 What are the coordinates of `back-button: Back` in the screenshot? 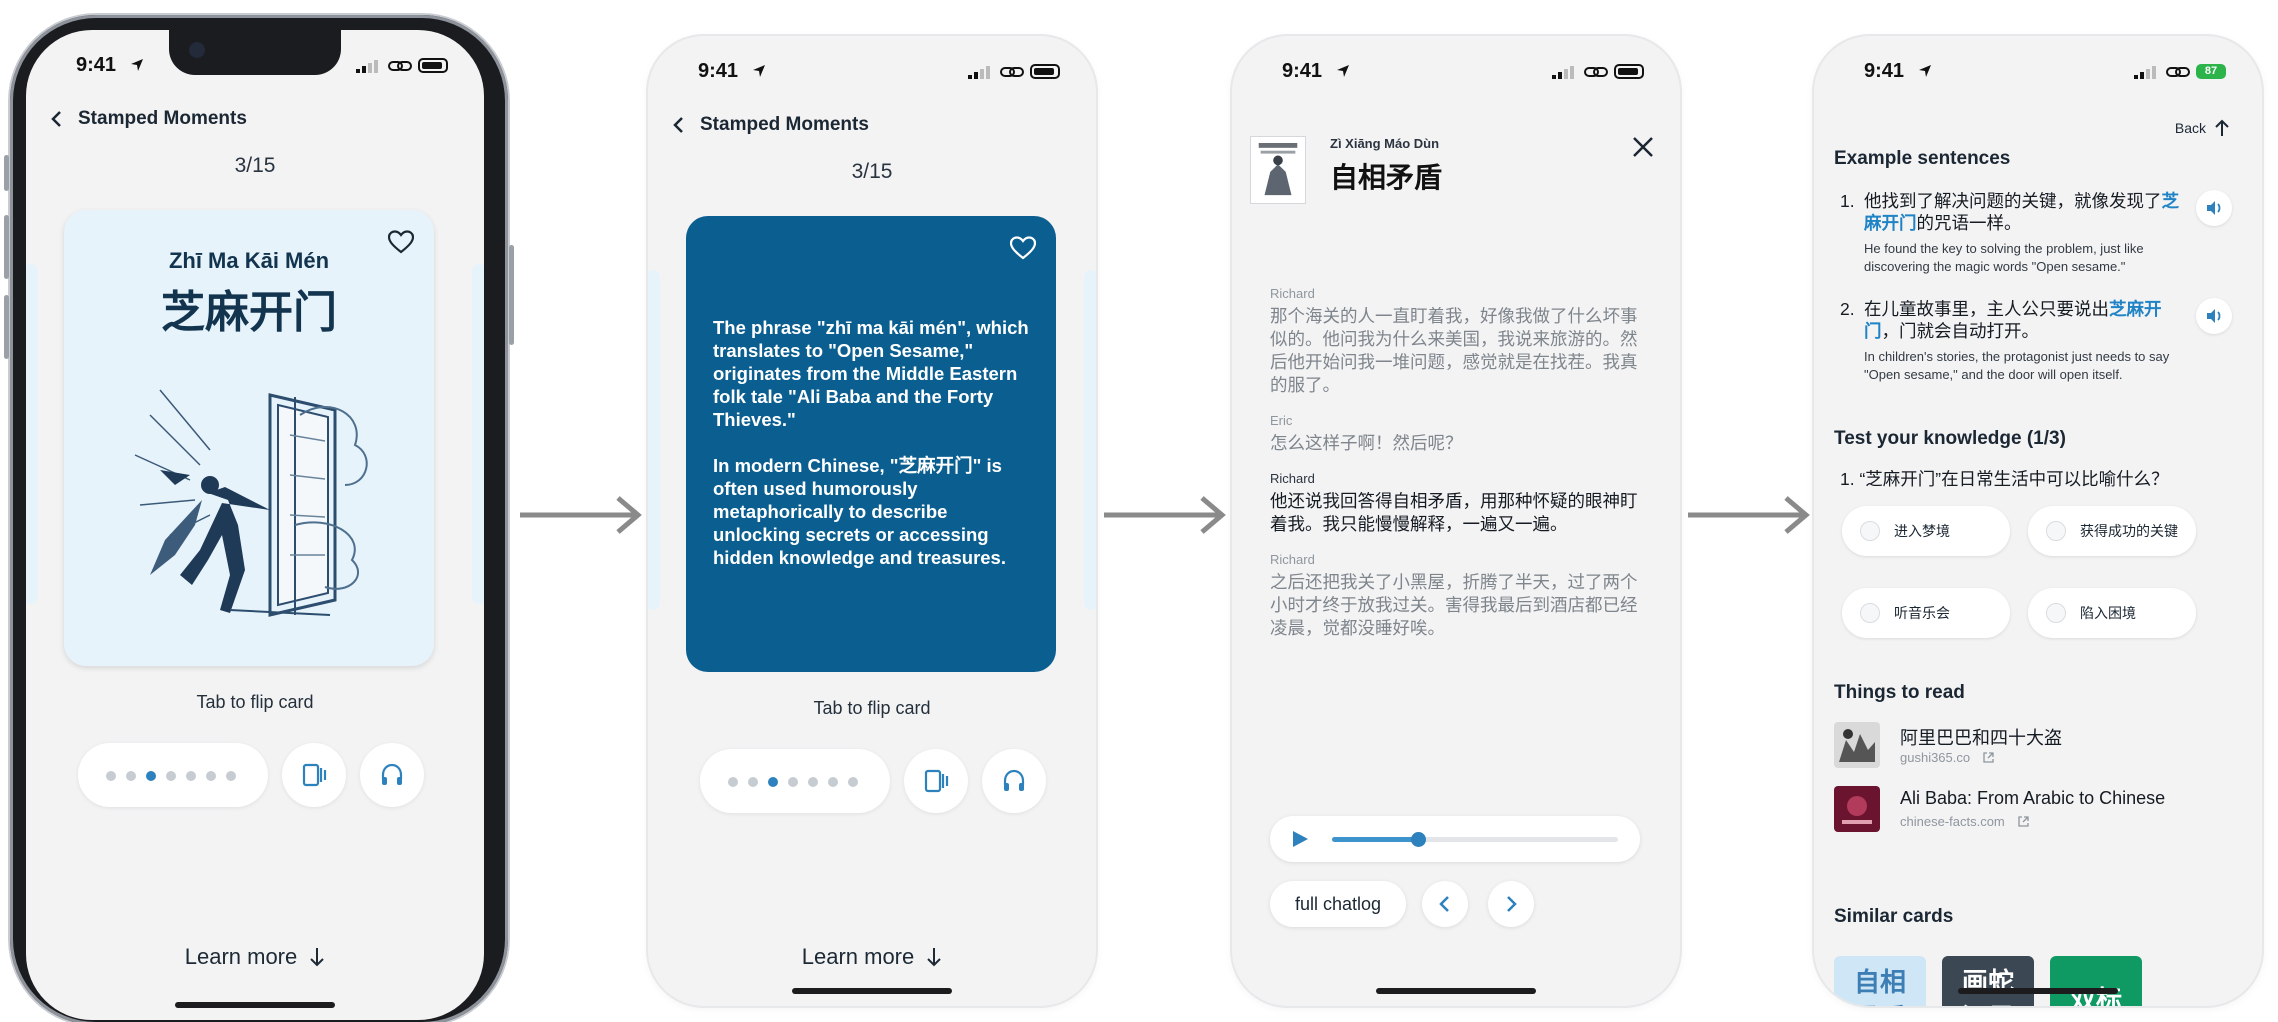 It's located at (2203, 128).